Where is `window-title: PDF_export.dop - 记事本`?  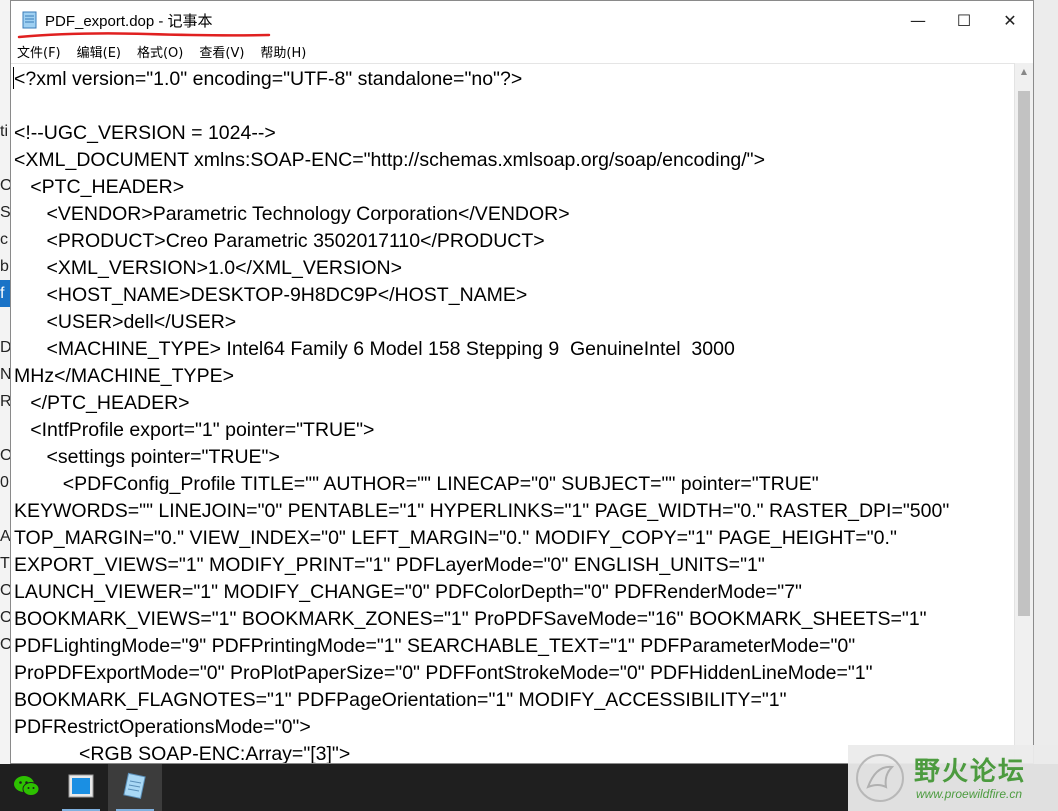
window-title: PDF_export.dop - 记事本 is located at coordinates (129, 21).